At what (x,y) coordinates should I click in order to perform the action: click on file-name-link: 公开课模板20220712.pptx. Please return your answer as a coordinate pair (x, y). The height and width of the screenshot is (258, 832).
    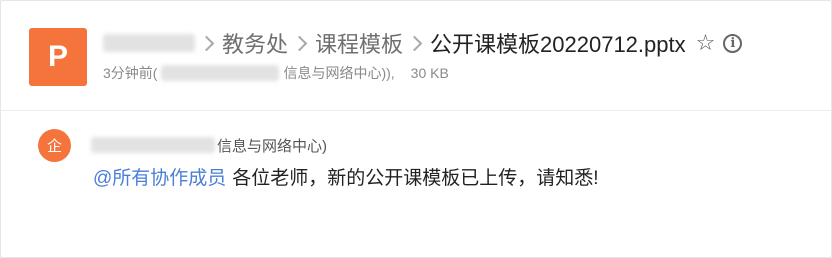
    Looking at the image, I should click on (558, 43).